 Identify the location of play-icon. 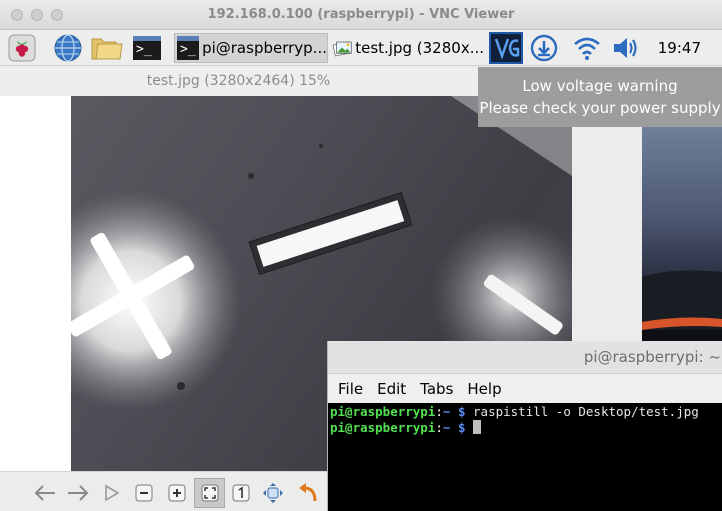
(112, 493).